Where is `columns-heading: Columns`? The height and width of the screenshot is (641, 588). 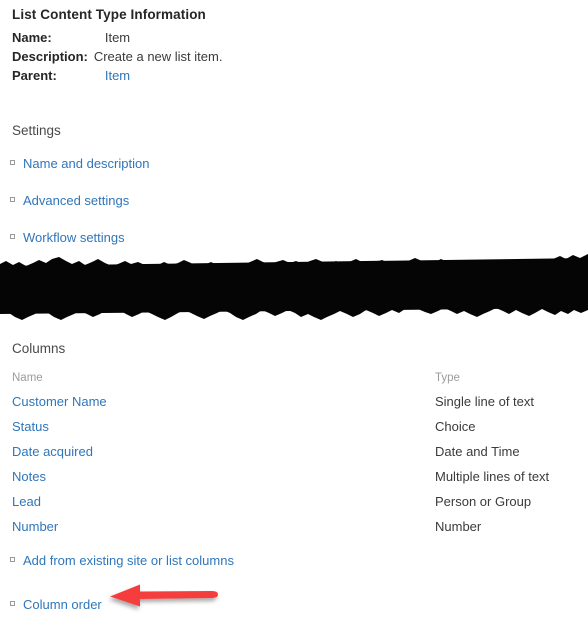 columns-heading: Columns is located at coordinates (39, 348).